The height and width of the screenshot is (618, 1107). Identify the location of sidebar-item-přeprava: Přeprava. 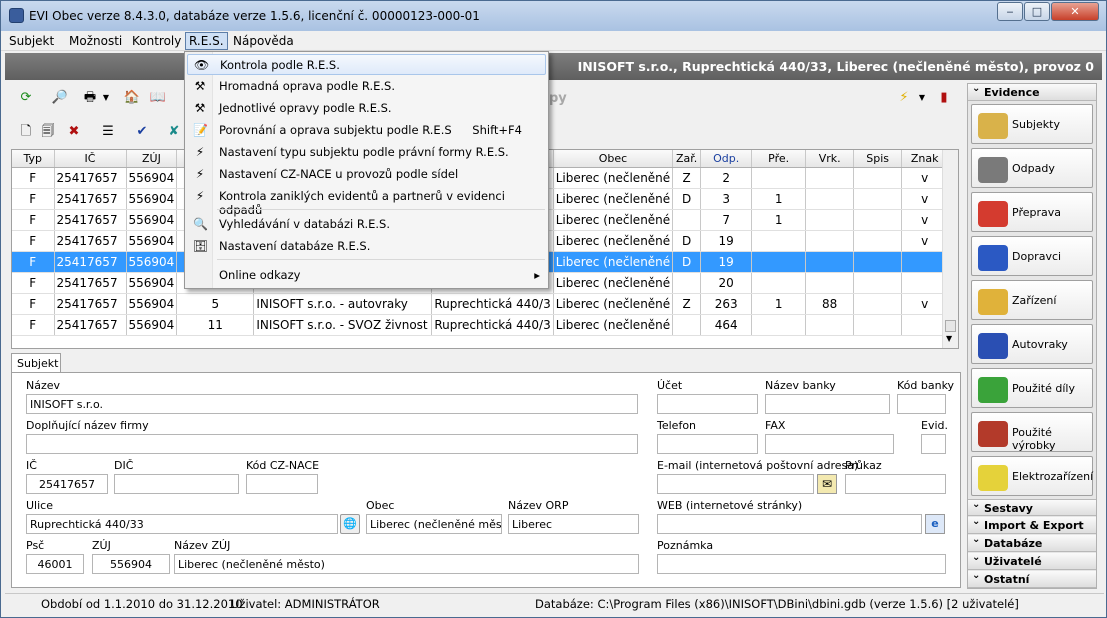
(1032, 212).